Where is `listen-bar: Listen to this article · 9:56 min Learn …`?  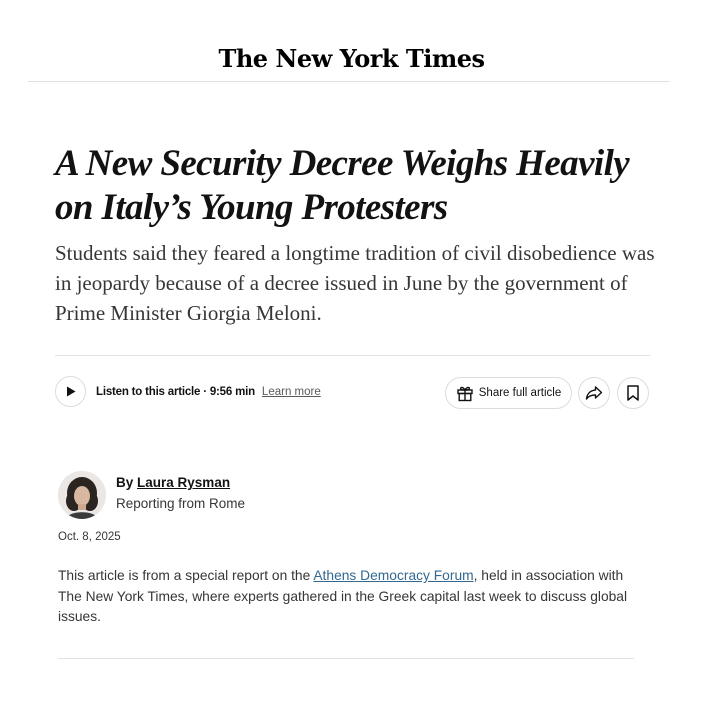
listen-bar: Listen to this article · 9:56 min Learn … is located at coordinates (188, 391).